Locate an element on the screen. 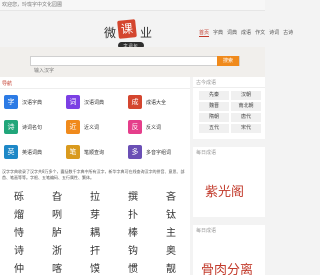  tool-label: 多音字组词 is located at coordinates (159, 152).